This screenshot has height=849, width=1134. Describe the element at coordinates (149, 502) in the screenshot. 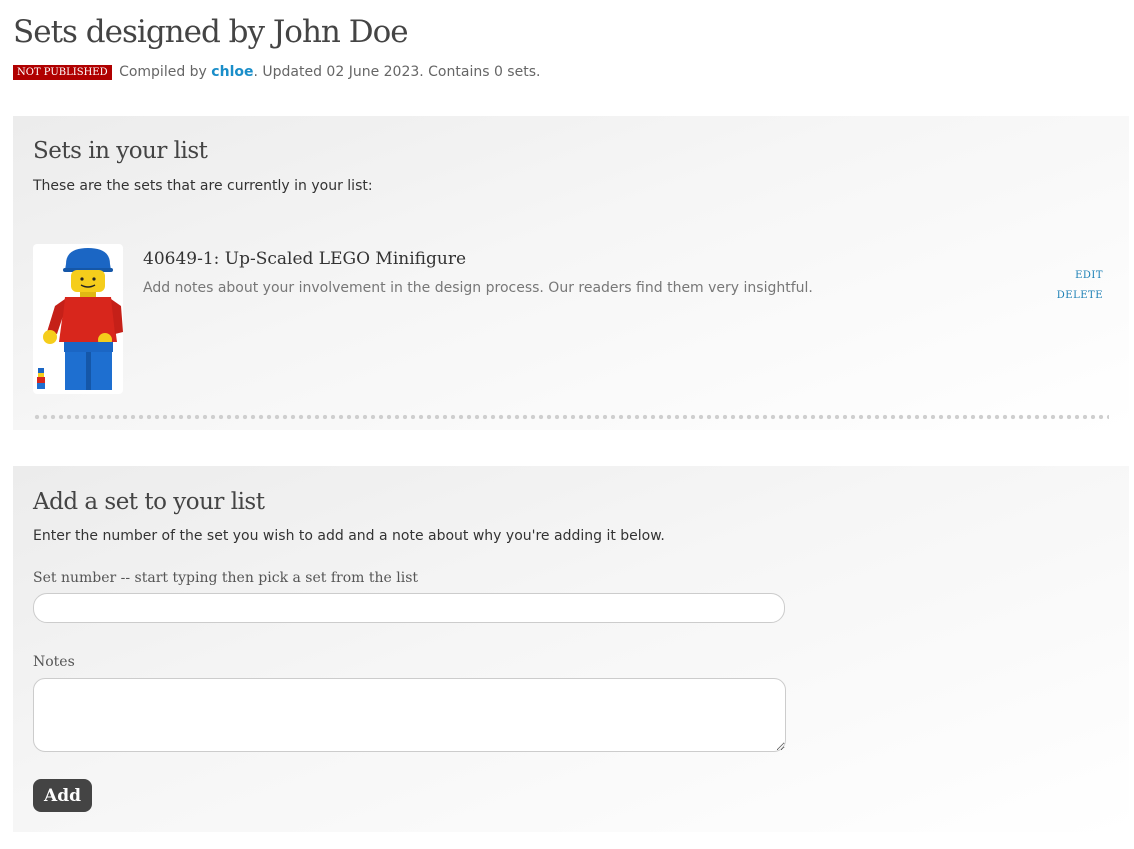

I see `add-set-title: Add a set to your list` at that location.